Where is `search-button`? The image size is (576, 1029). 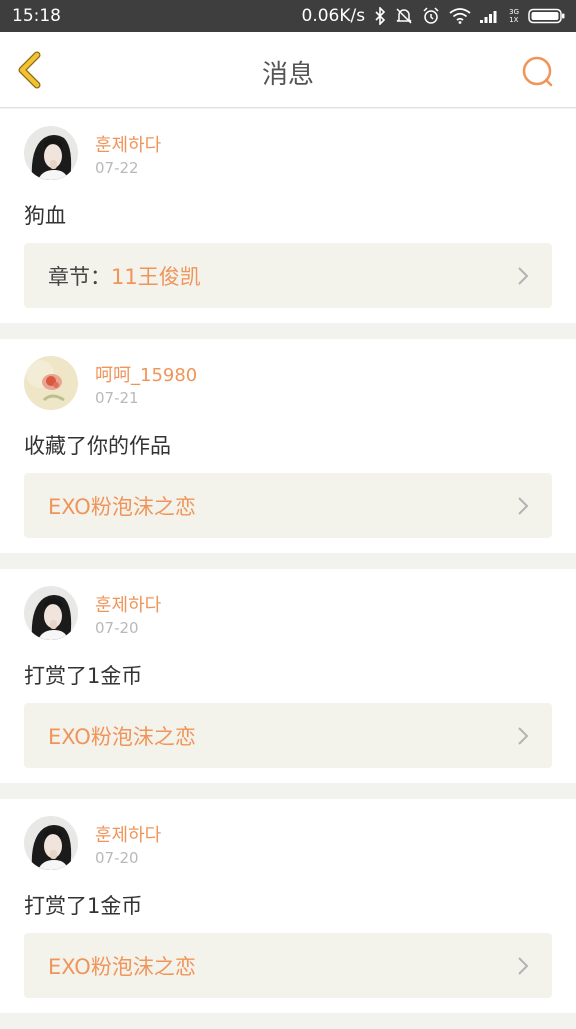 search-button is located at coordinates (538, 72).